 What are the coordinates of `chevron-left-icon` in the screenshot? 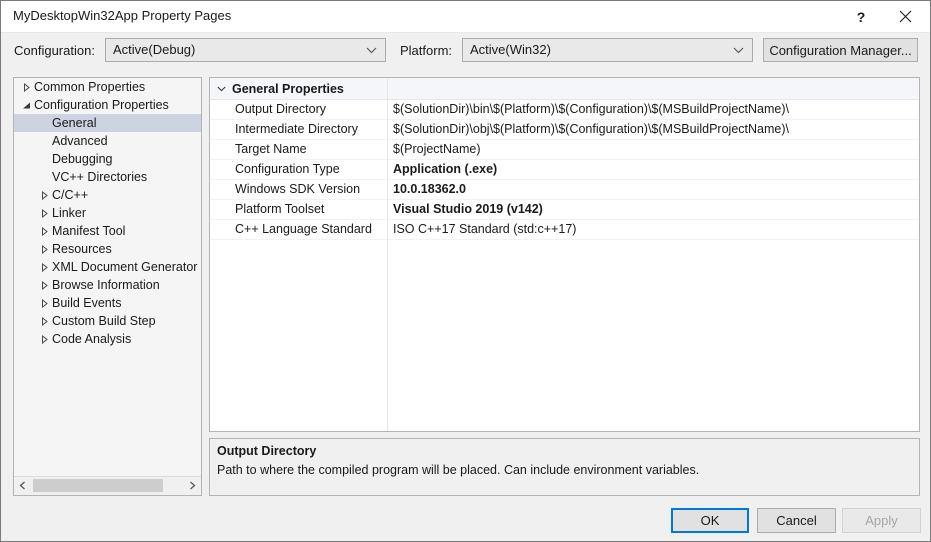 It's located at (22, 485).